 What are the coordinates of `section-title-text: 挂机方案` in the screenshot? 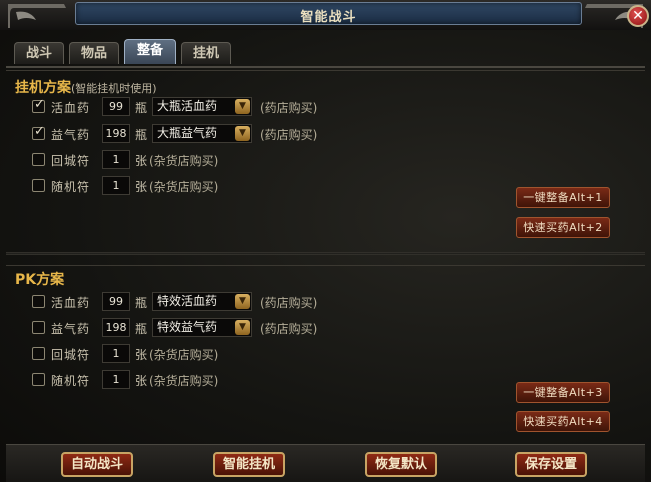 It's located at (43, 88).